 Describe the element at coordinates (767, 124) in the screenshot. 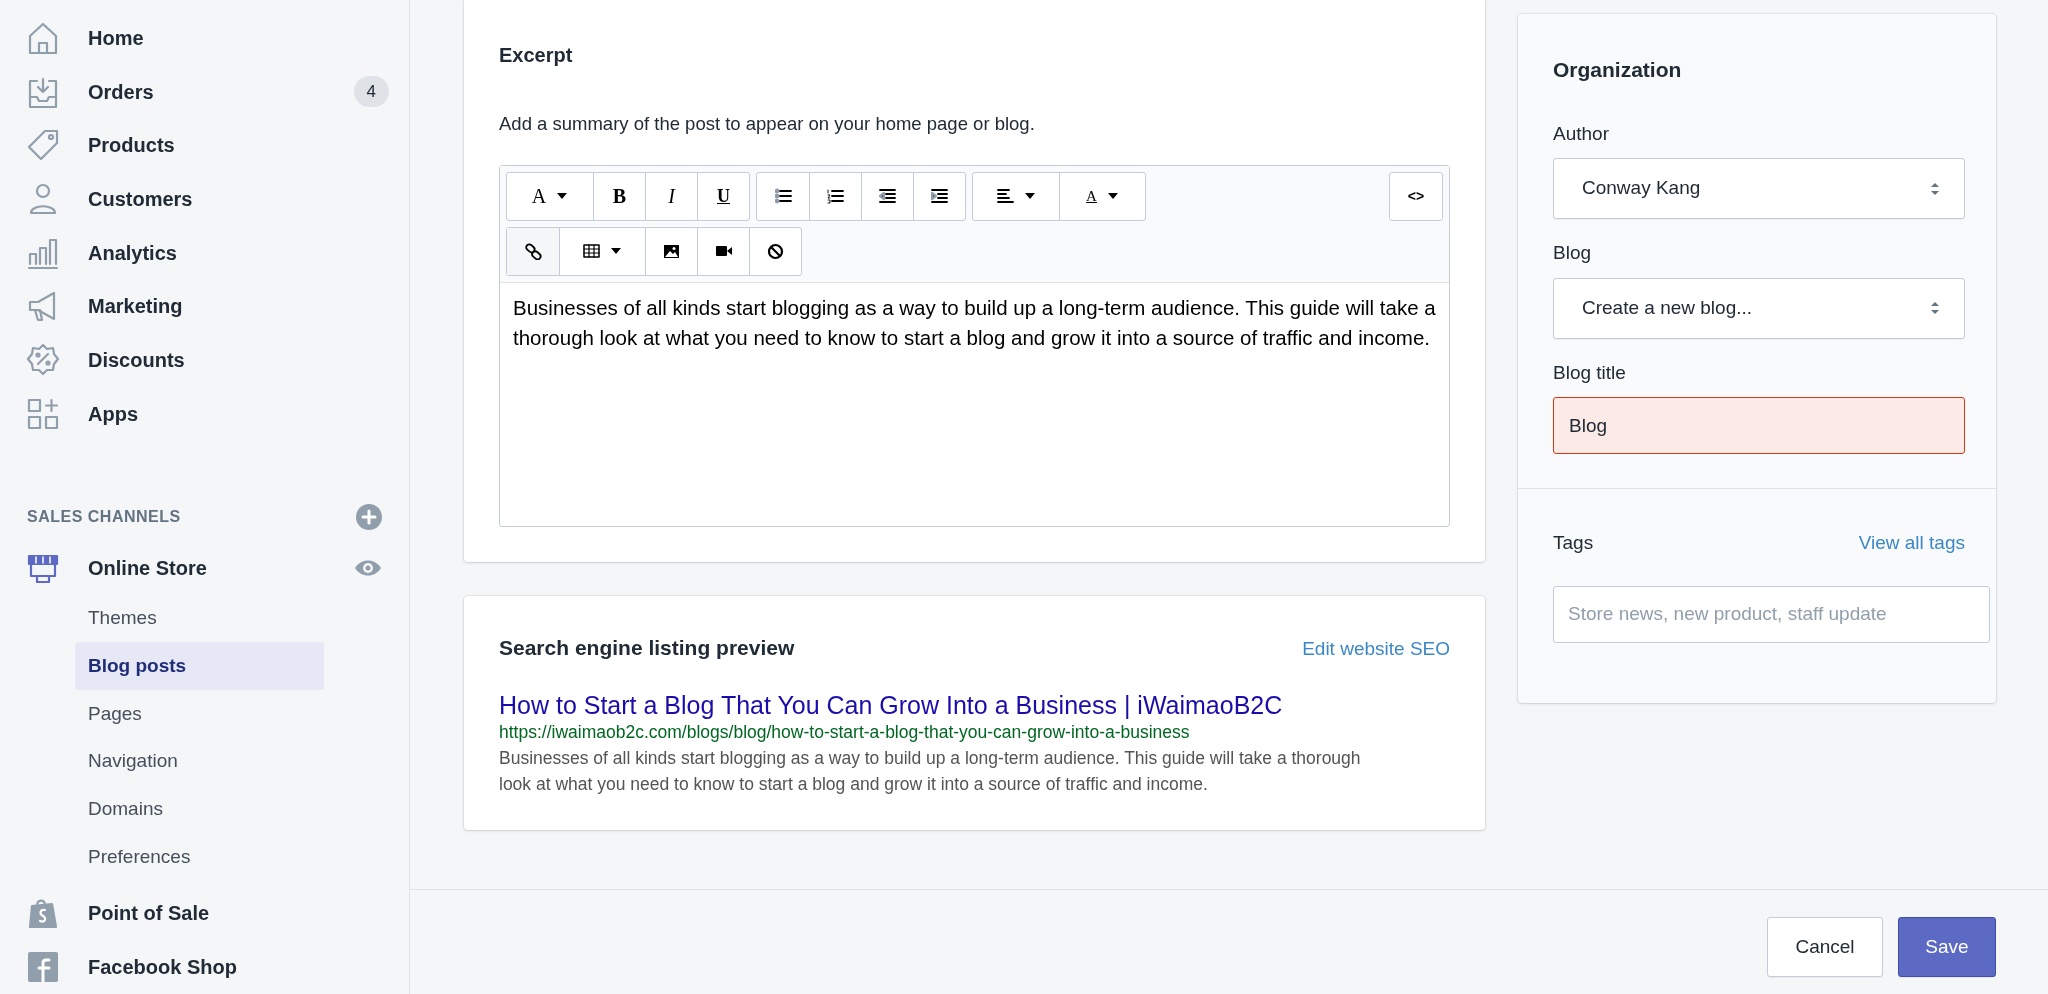

I see `card-description: Add a summary of the post to appear on your home page or blog.` at that location.